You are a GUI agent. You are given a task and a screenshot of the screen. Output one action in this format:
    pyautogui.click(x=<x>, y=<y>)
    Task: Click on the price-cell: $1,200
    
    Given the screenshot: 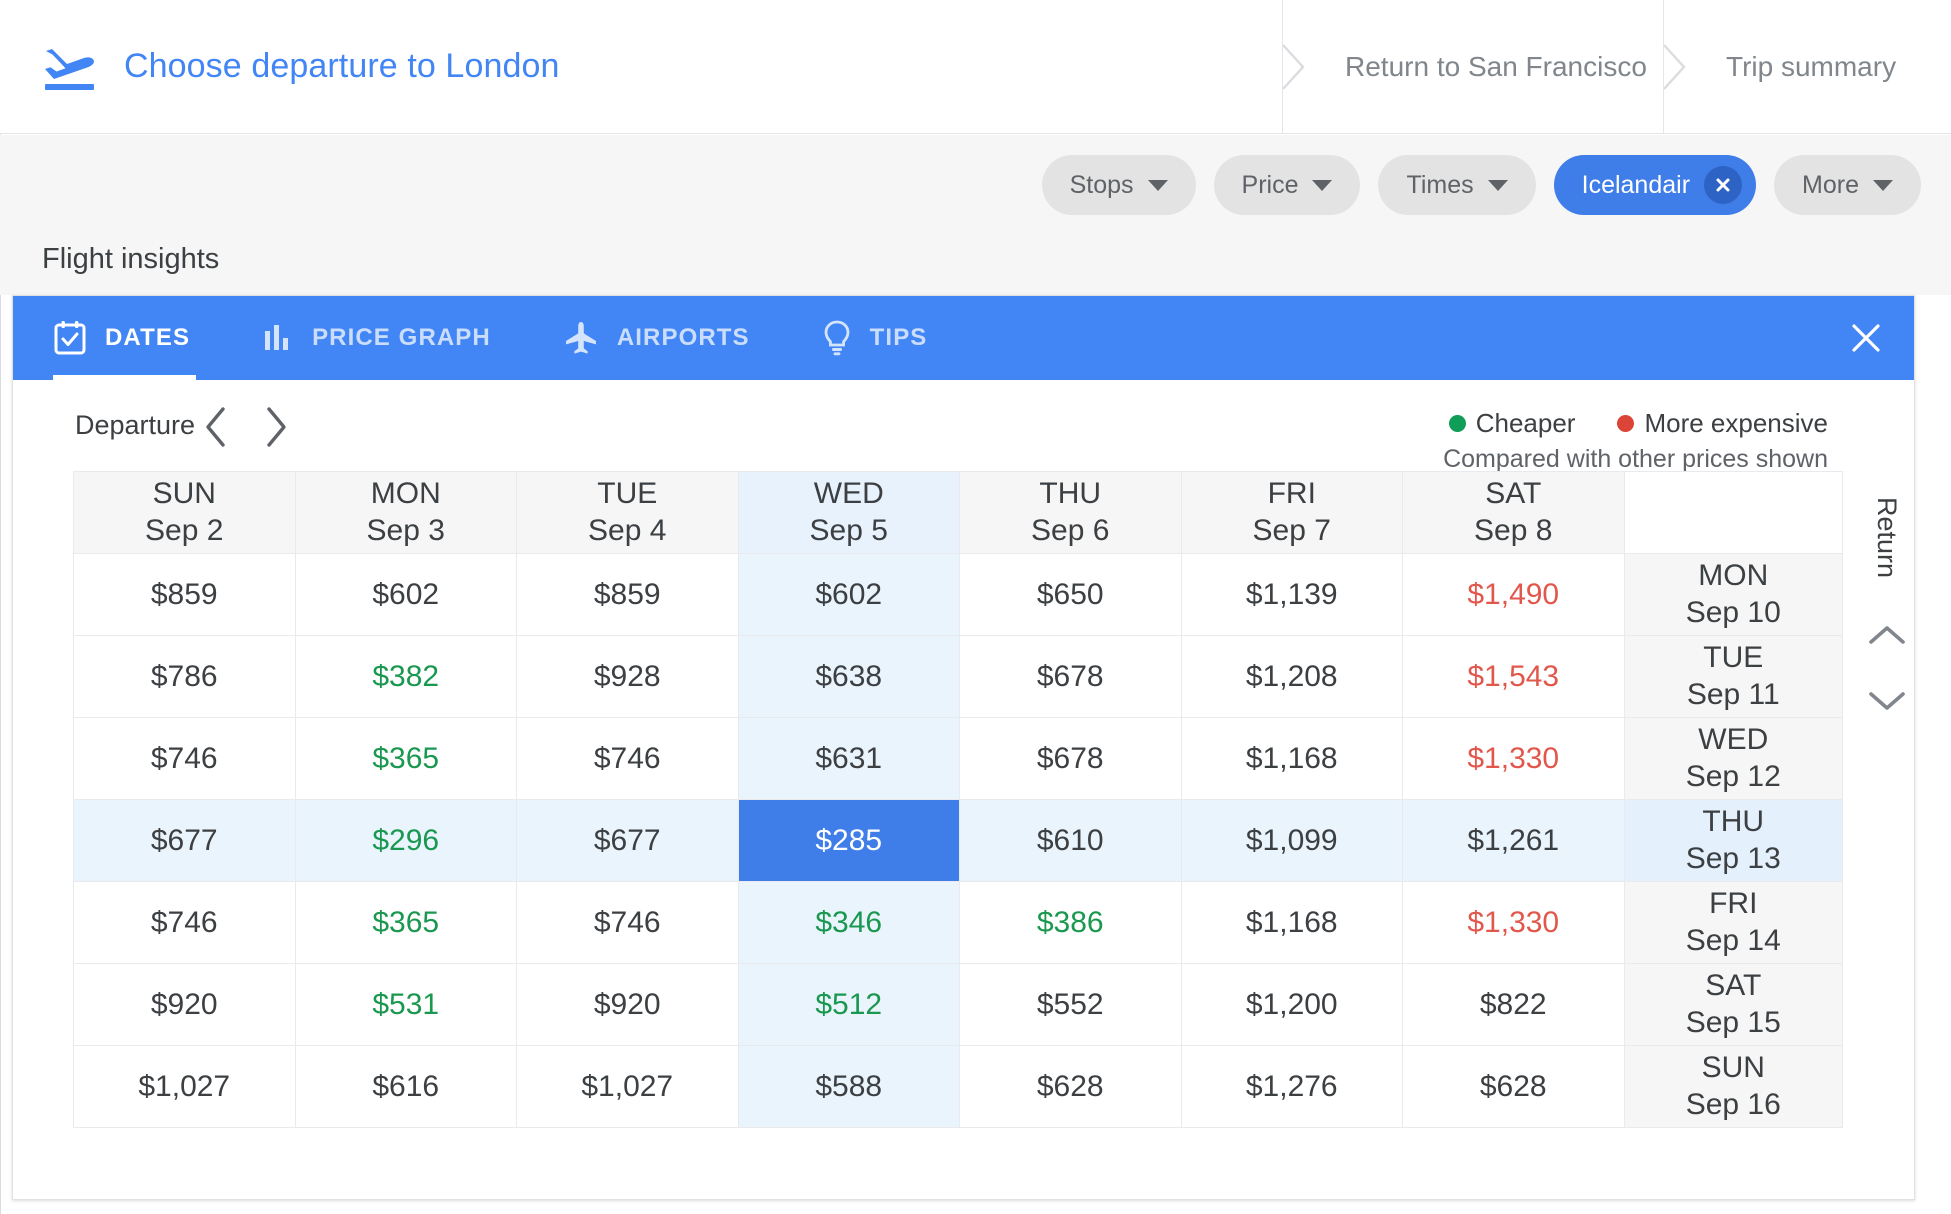 What is the action you would take?
    pyautogui.click(x=1291, y=1004)
    